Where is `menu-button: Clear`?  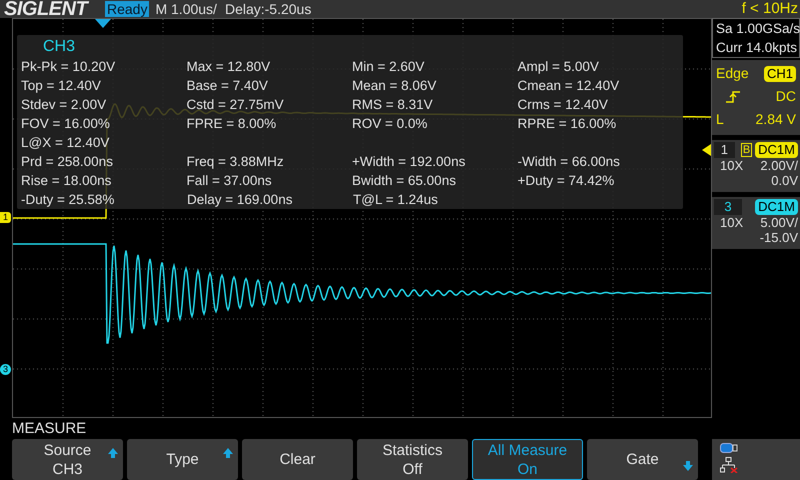 menu-button: Clear is located at coordinates (297, 459).